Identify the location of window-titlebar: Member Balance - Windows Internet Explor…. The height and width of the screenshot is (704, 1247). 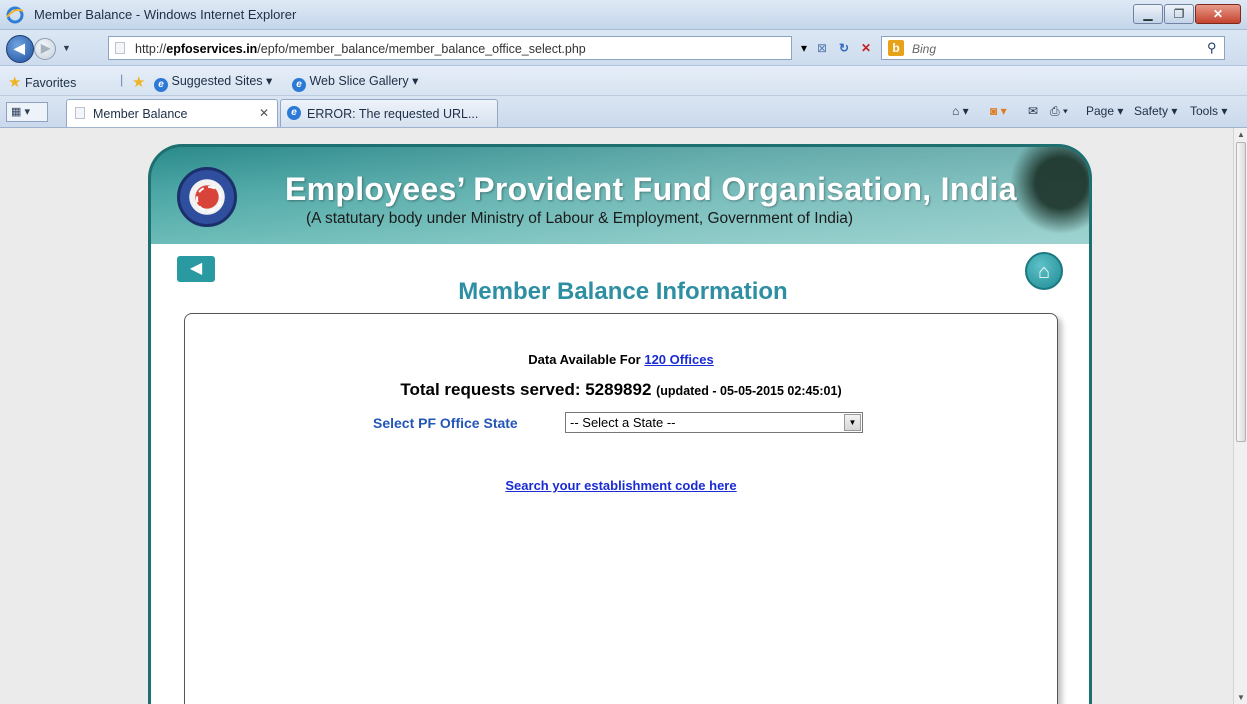
(623, 15).